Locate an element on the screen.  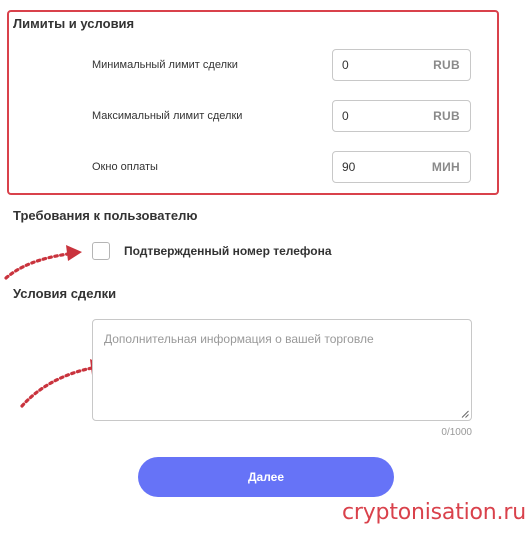
resize-handle-icon is located at coordinates (465, 414).